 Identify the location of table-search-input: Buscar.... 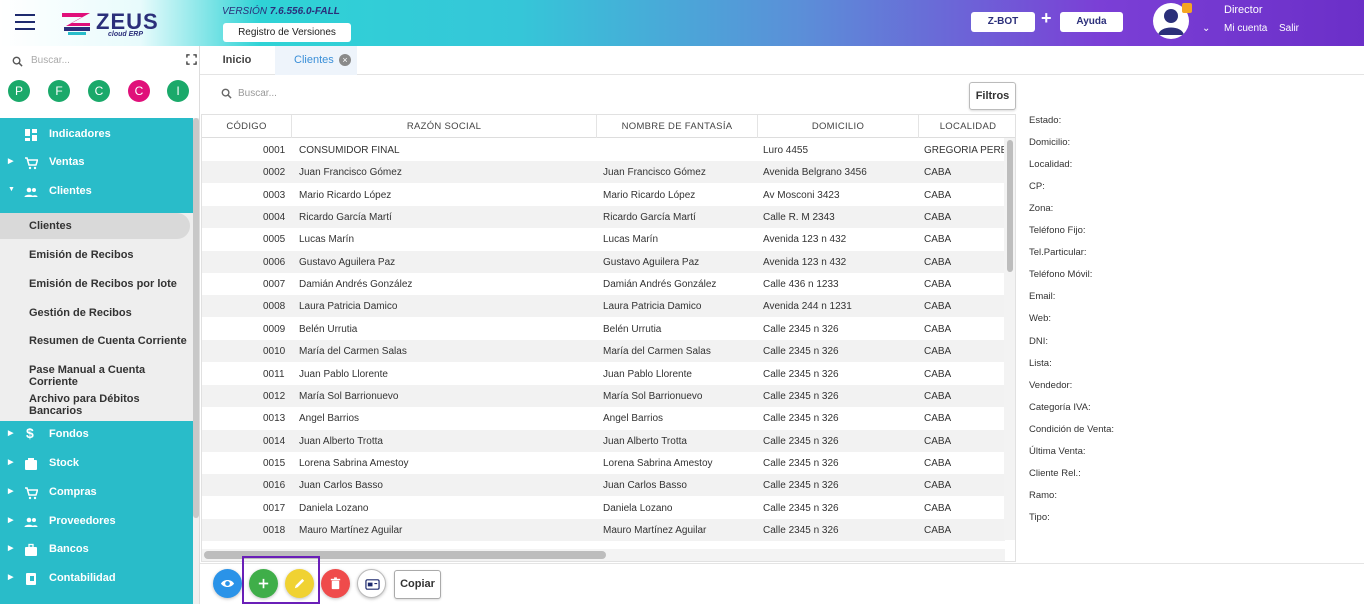
(257, 93).